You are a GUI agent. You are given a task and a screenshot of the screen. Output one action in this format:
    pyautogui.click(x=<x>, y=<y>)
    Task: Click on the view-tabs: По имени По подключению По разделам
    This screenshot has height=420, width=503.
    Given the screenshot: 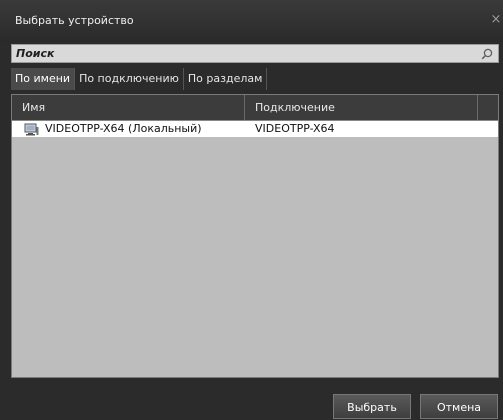 What is the action you would take?
    pyautogui.click(x=139, y=79)
    